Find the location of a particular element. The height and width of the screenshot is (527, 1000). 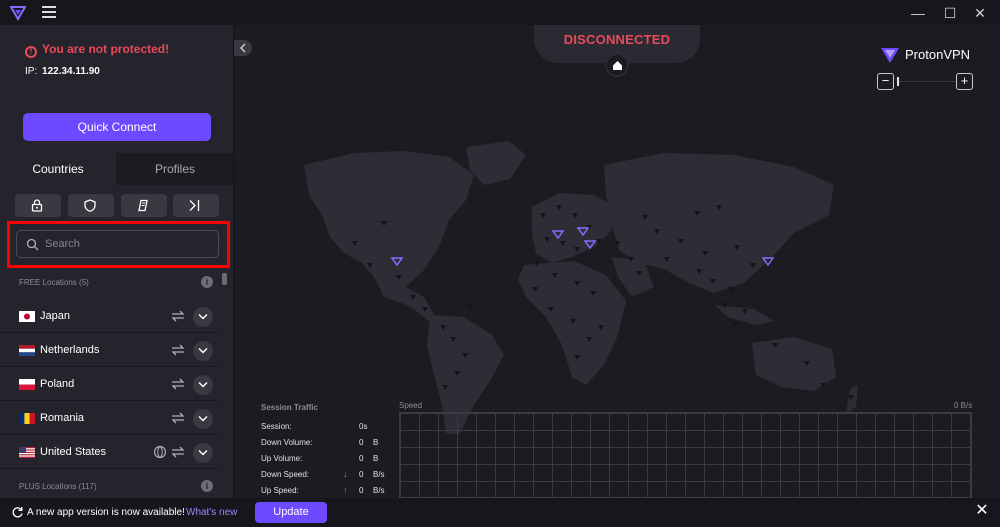

traffic-label: Session: is located at coordinates (276, 426).